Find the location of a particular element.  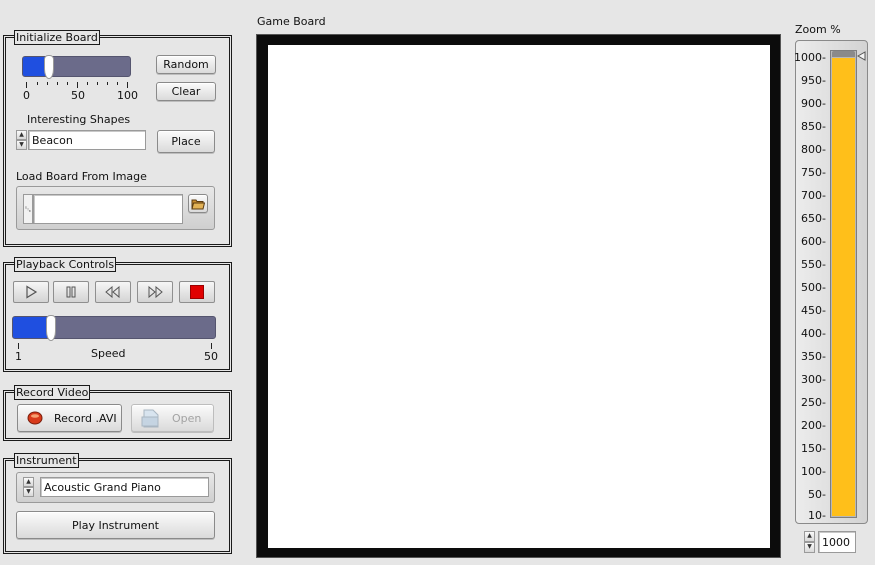

zoom-pointer-icon is located at coordinates (861, 56).